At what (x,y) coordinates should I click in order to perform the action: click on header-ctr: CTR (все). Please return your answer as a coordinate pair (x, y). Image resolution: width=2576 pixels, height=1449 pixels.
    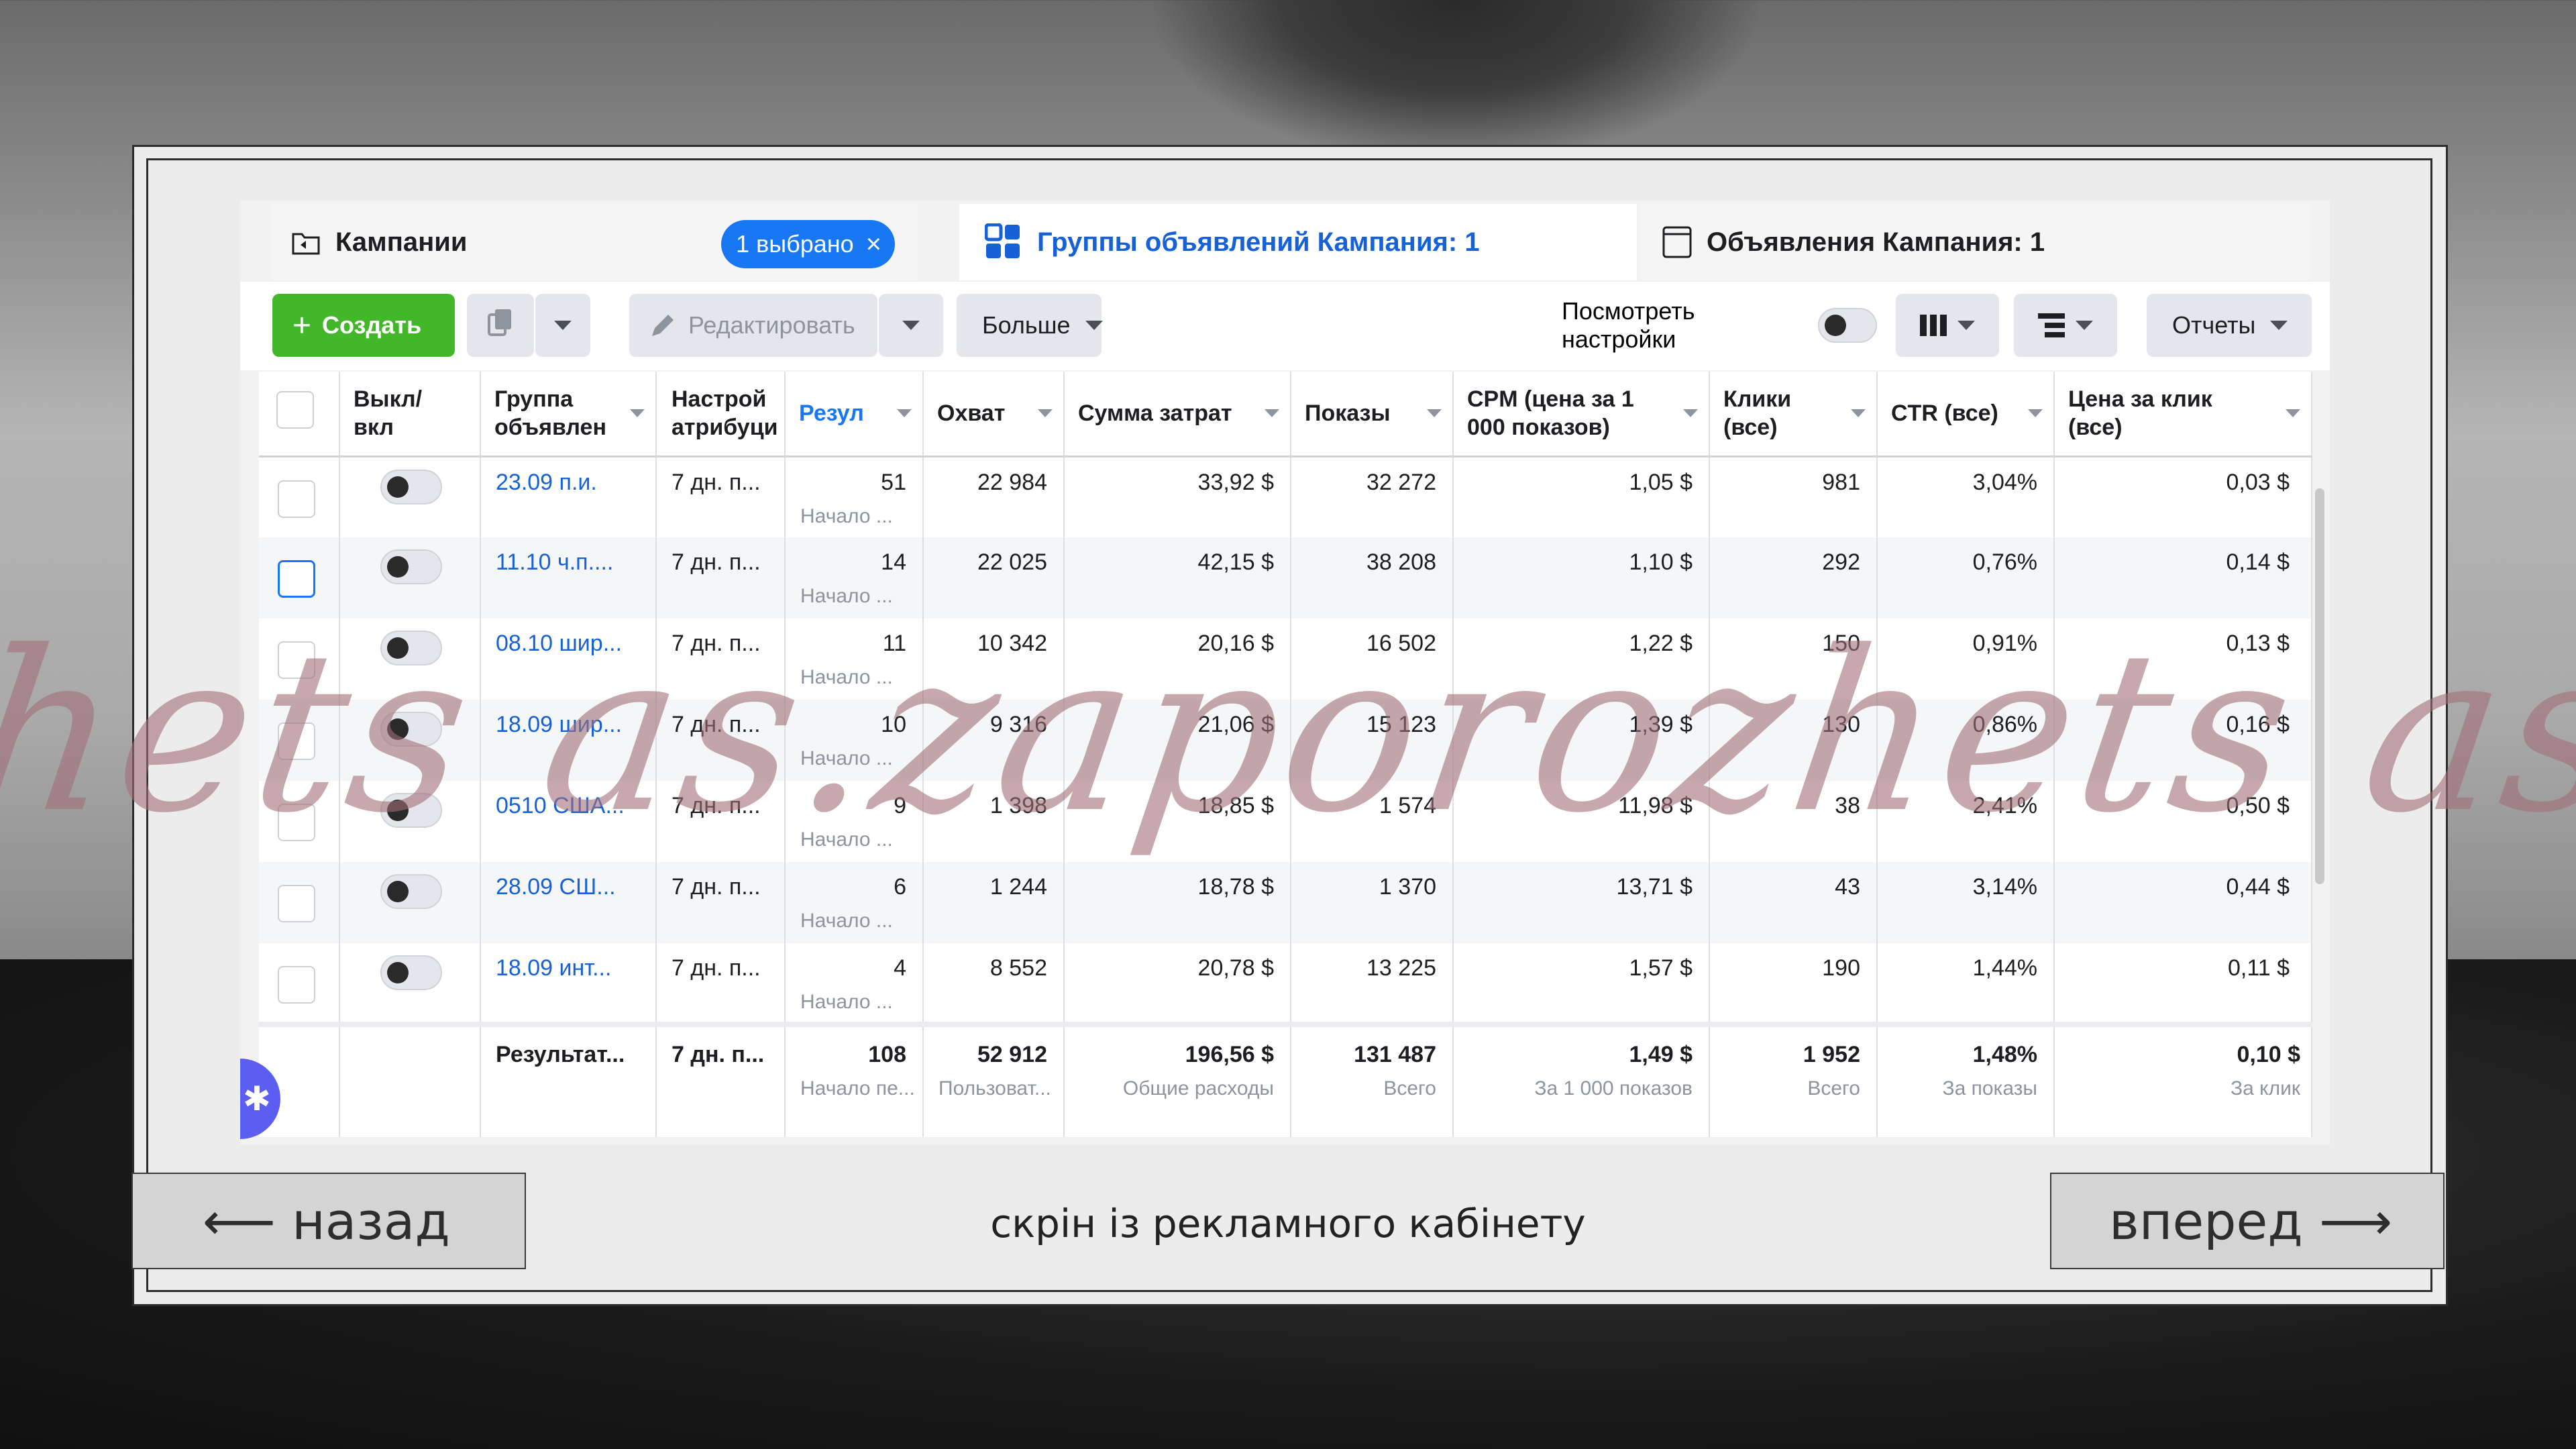
    Looking at the image, I should click on (1966, 415).